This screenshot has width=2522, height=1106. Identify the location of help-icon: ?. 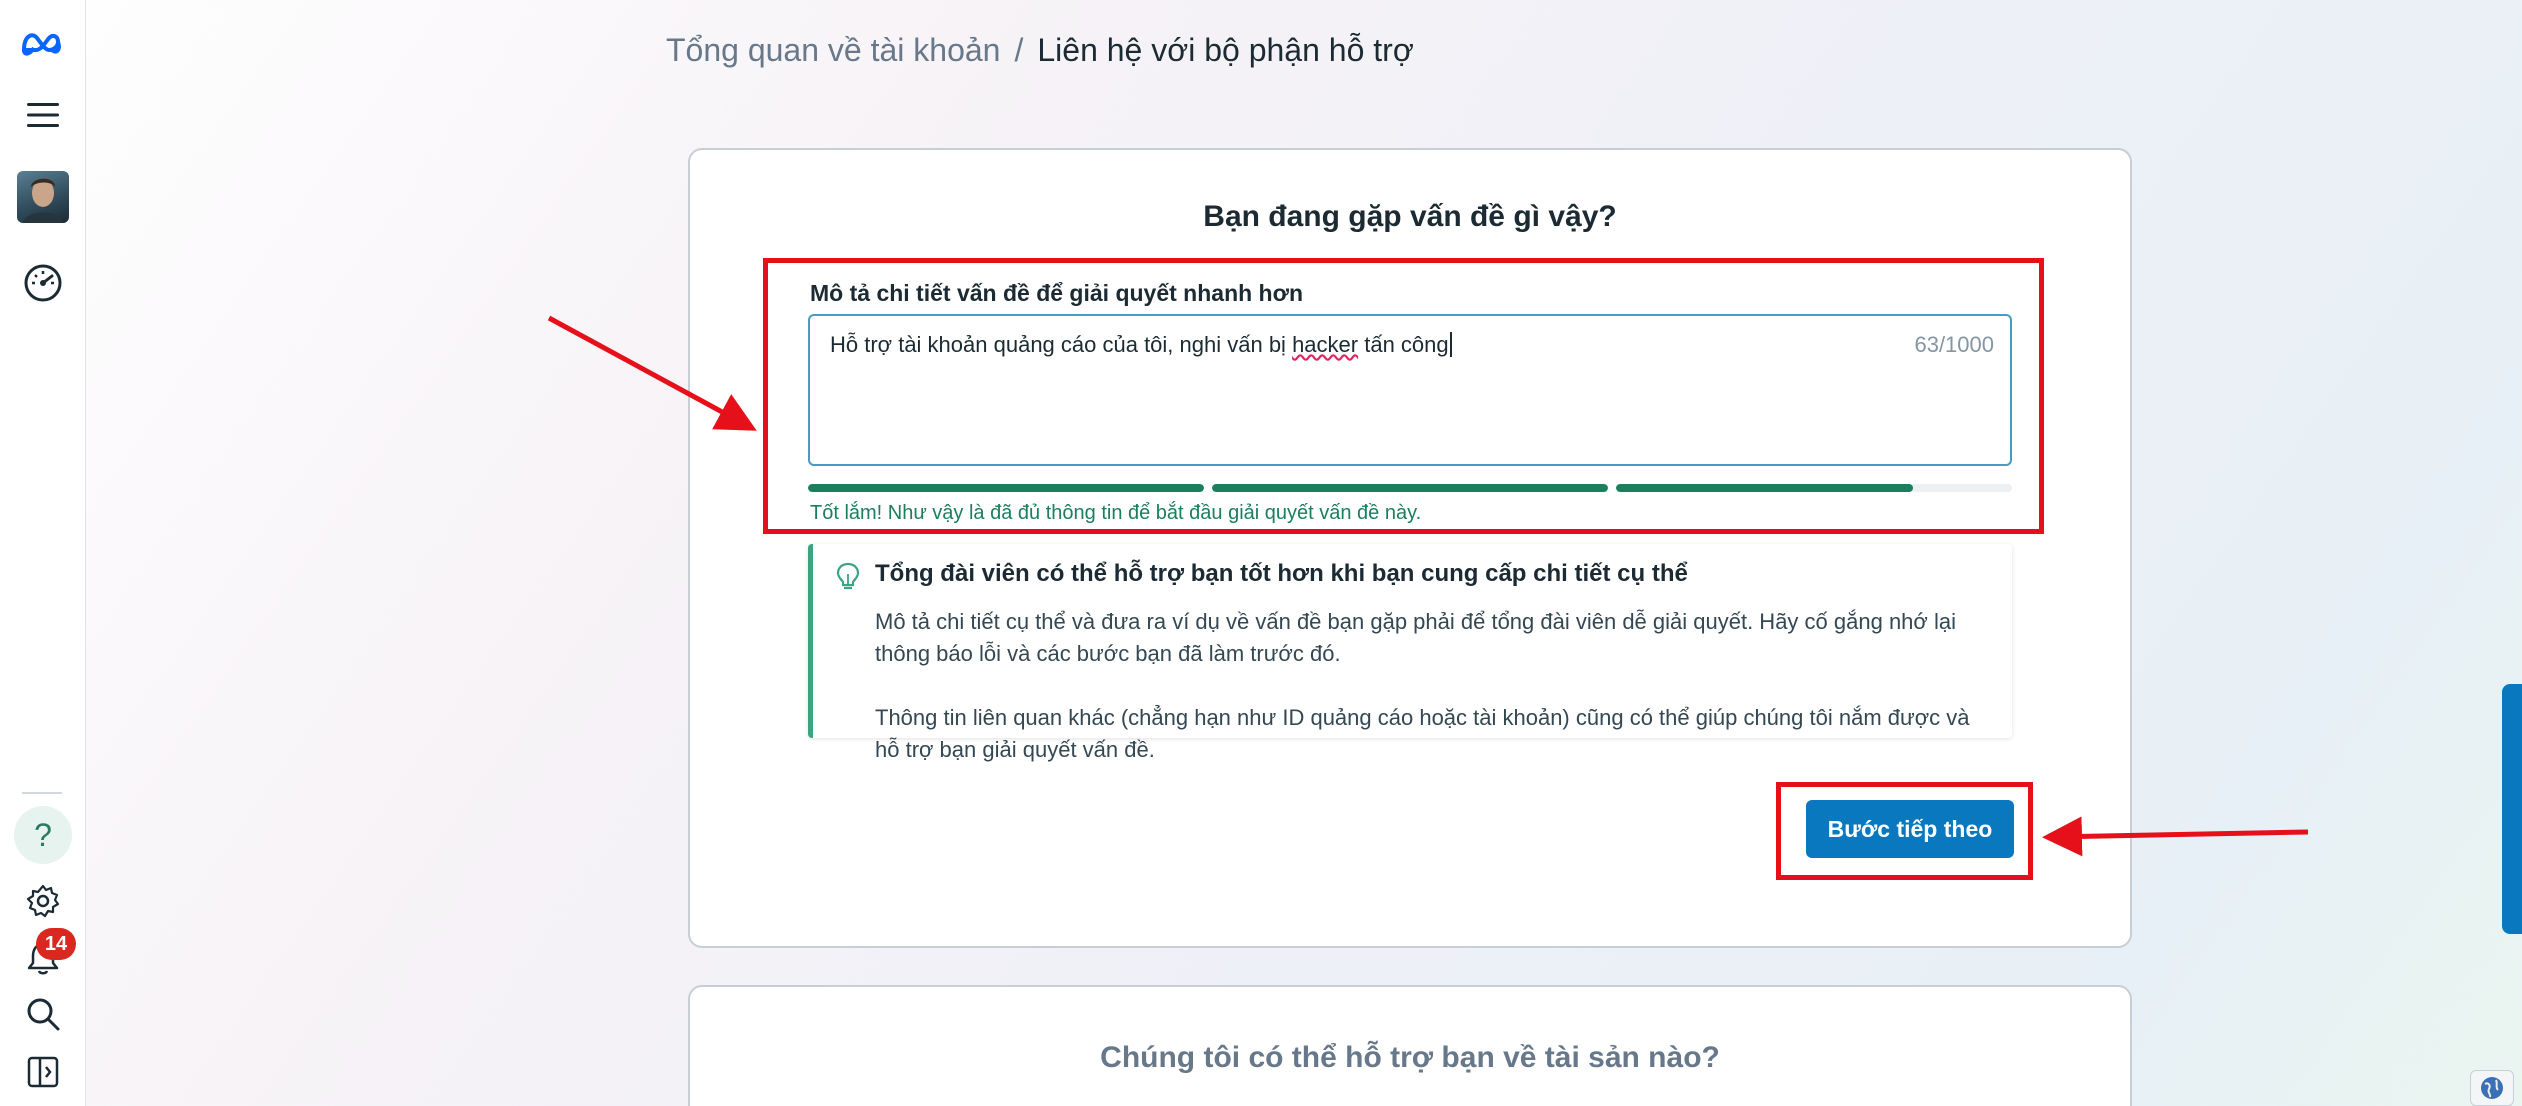
(43, 835).